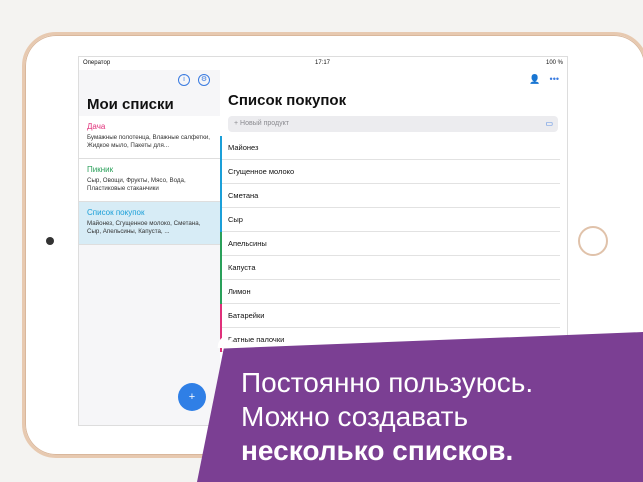 Image resolution: width=643 pixels, height=482 pixels. Describe the element at coordinates (50, 241) in the screenshot. I see `camera-icon` at that location.